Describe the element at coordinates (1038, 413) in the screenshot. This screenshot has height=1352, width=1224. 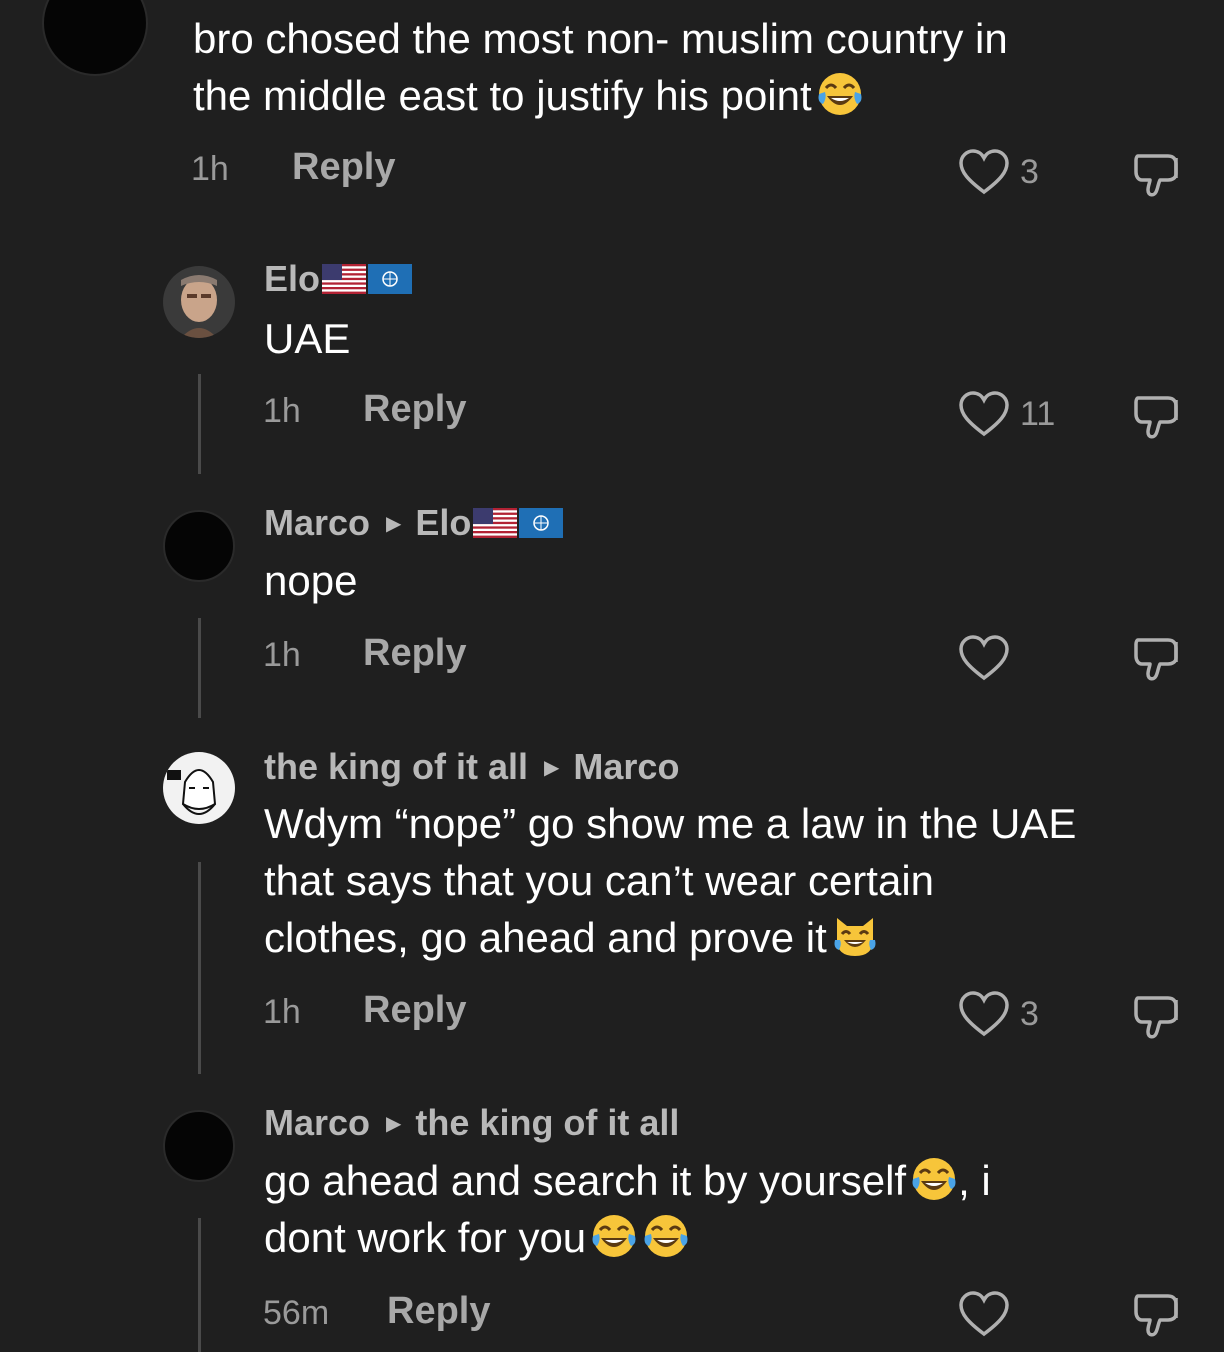
I see `like-count: 11` at that location.